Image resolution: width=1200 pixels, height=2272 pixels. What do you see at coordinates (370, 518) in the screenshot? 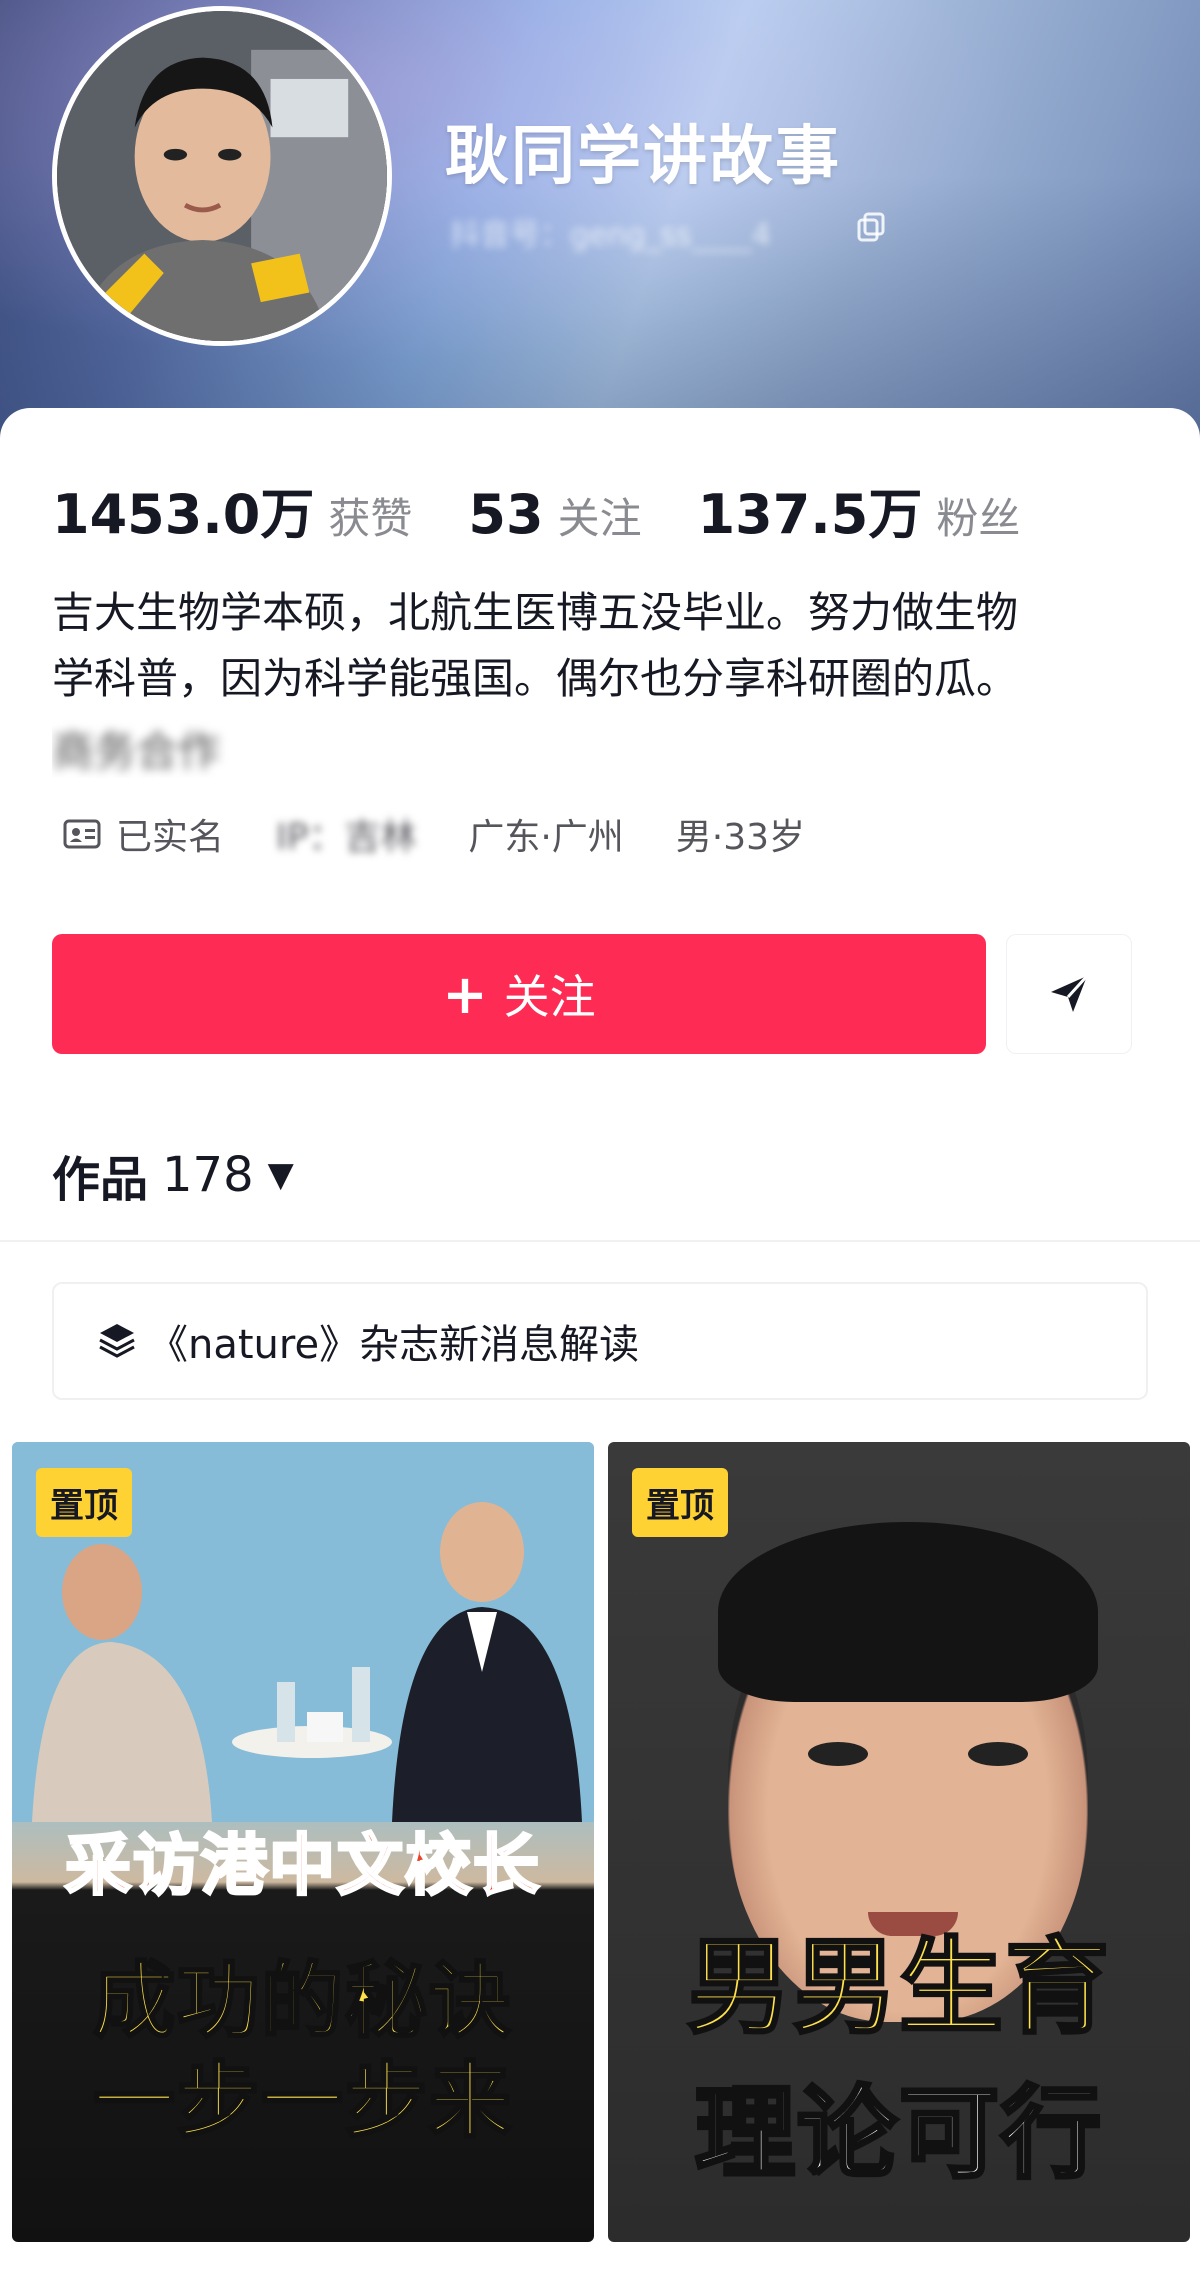
I see `likes-label: 获赞` at bounding box center [370, 518].